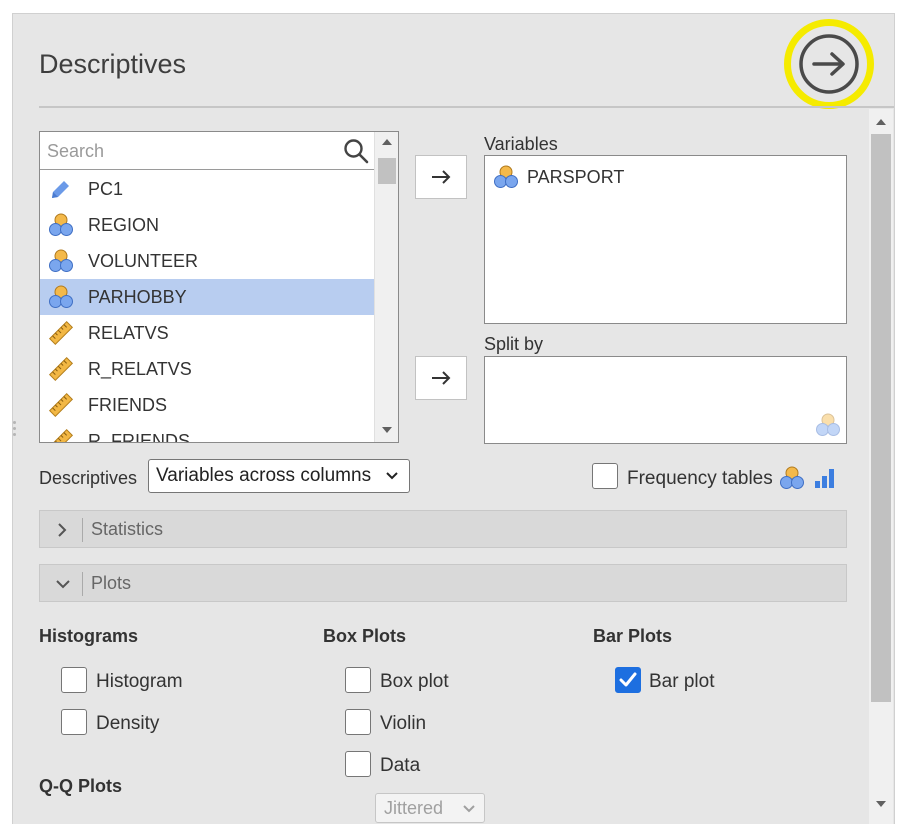 The width and height of the screenshot is (901, 824). I want to click on move-to-variables-button, so click(441, 177).